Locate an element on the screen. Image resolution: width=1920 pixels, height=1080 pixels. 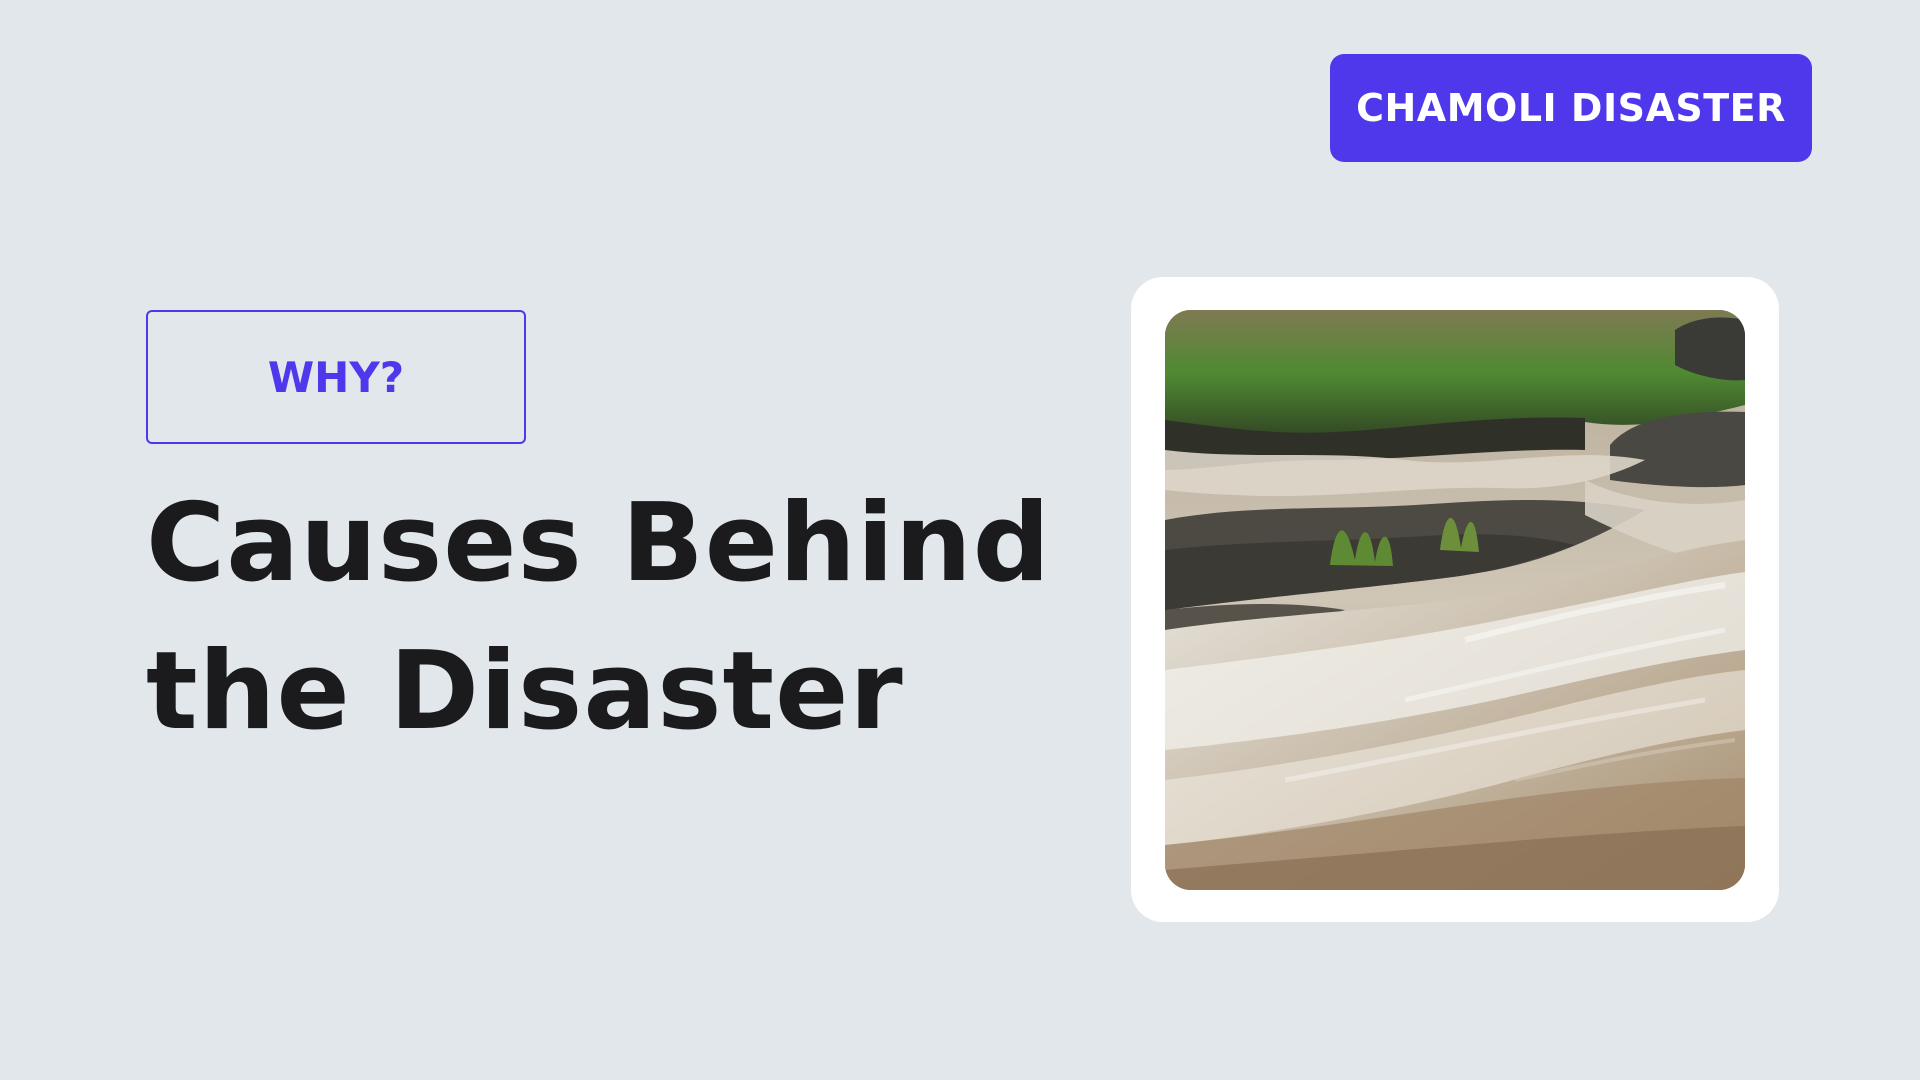
eyebrow-label: WHY? is located at coordinates (336, 377).